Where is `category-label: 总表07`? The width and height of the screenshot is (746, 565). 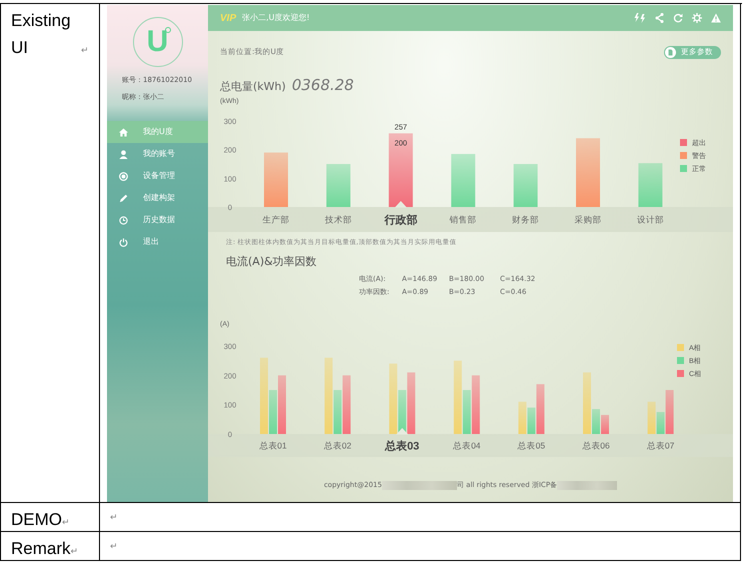
category-label: 总表07 is located at coordinates (660, 445).